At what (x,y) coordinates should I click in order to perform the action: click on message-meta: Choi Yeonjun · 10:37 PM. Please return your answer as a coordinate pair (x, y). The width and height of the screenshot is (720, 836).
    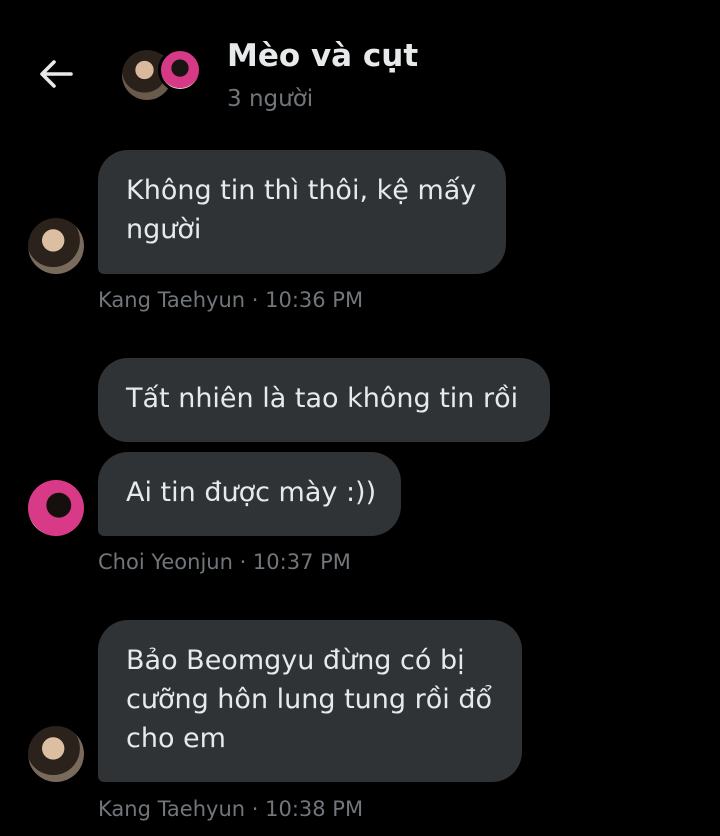
    Looking at the image, I should click on (224, 562).